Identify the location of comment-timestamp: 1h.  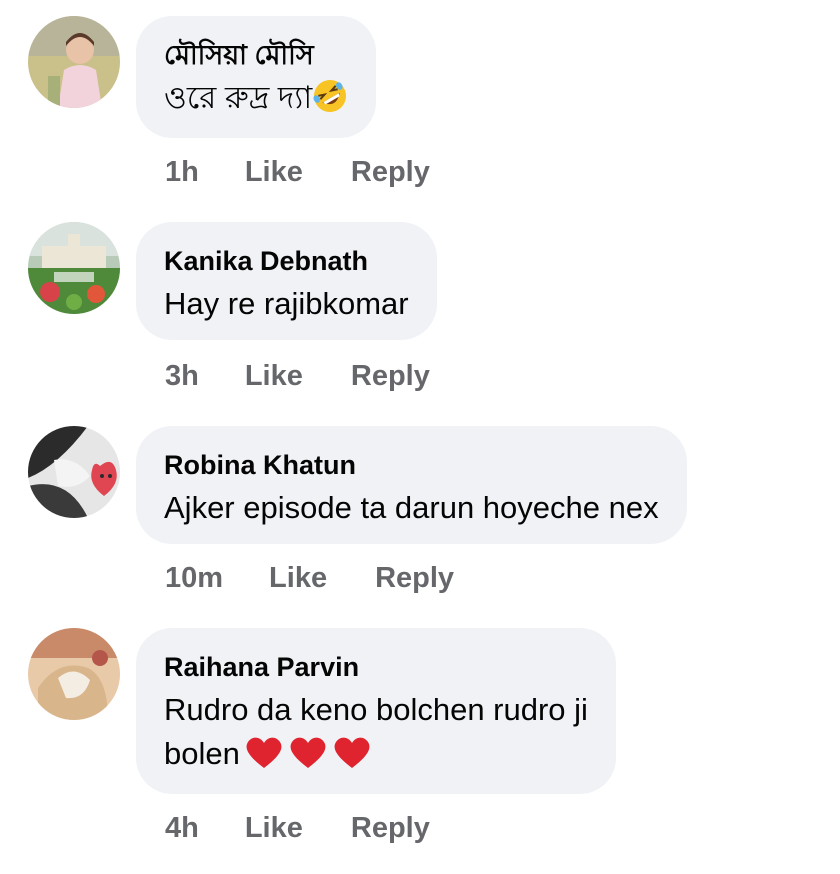
(182, 172).